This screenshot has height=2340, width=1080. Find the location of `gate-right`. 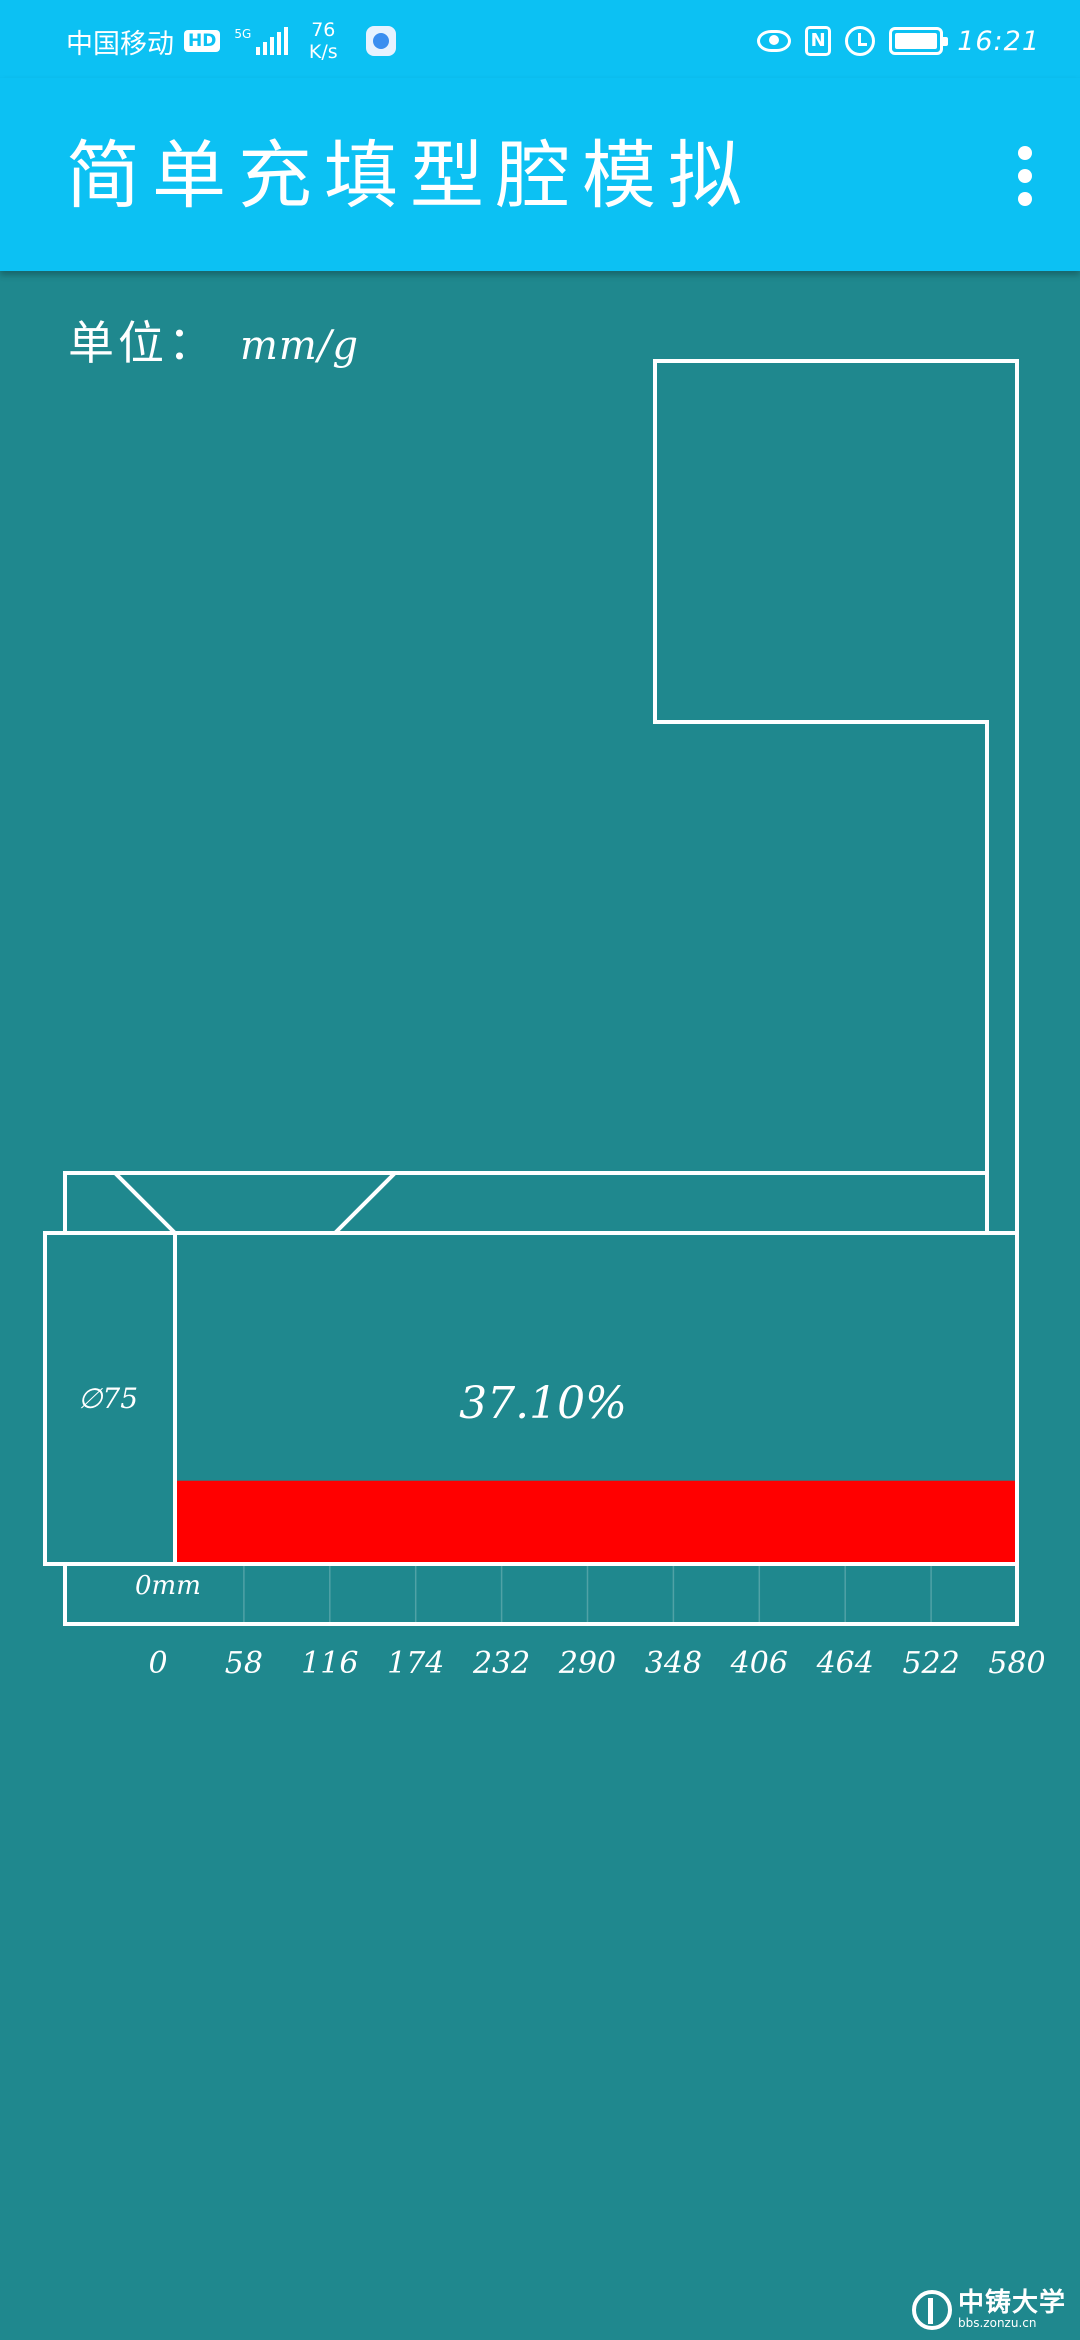

gate-right is located at coordinates (365, 1203).